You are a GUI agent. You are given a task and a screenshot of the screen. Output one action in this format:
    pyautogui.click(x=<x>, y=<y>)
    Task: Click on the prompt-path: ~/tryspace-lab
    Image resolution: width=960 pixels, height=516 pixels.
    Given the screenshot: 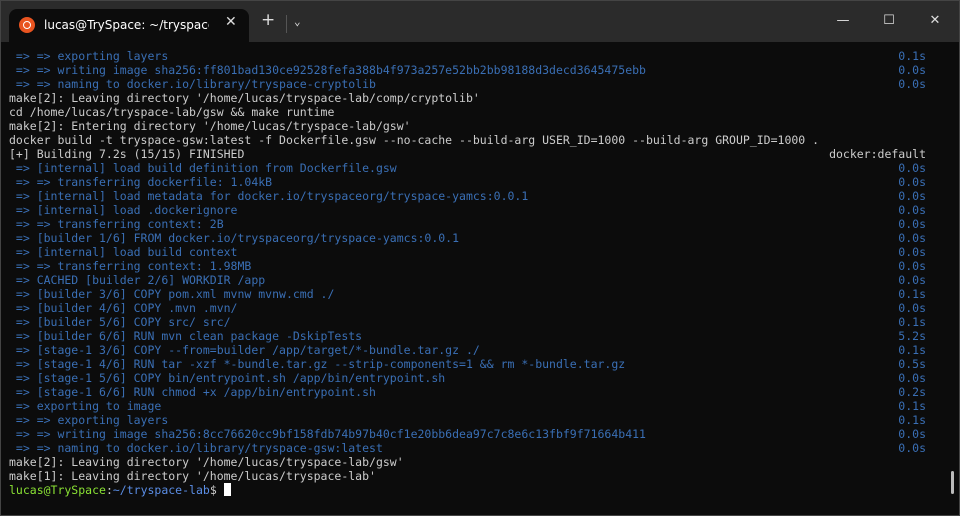 What is the action you would take?
    pyautogui.click(x=161, y=490)
    